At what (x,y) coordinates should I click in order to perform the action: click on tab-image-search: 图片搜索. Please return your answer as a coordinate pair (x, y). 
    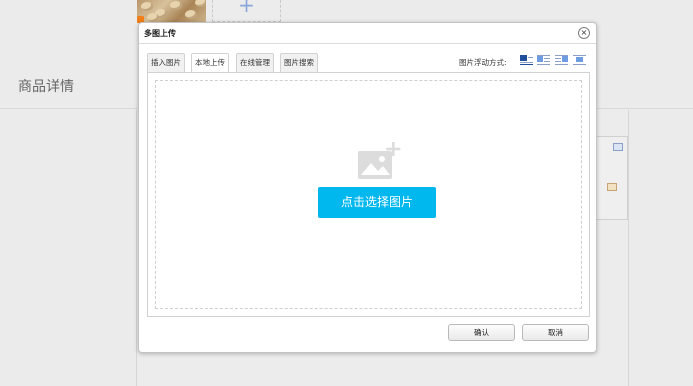
    Looking at the image, I should click on (299, 62).